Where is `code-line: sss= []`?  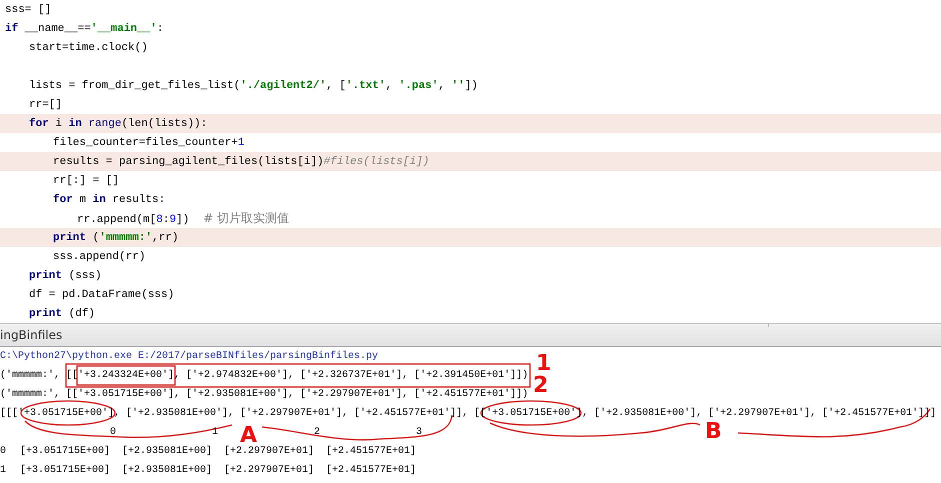
code-line: sss= [] is located at coordinates (28, 10).